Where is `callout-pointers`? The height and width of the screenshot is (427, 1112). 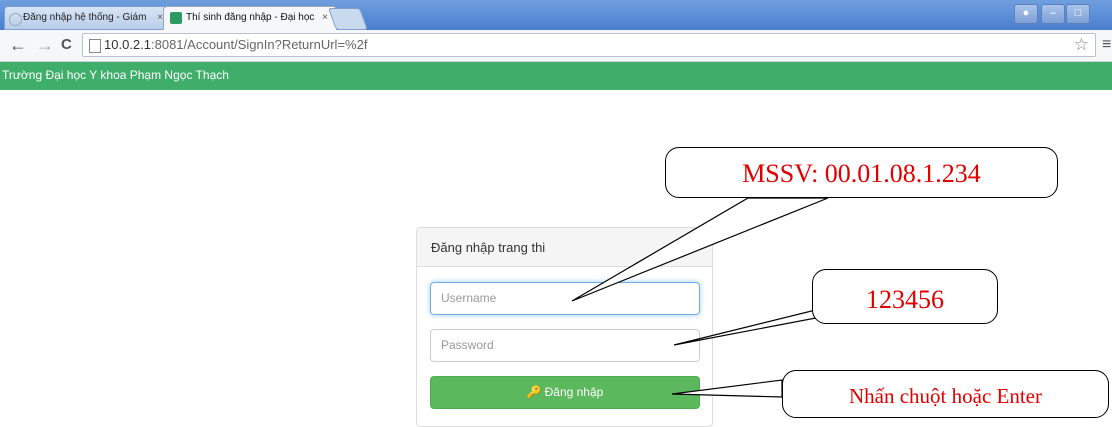 callout-pointers is located at coordinates (736, 297).